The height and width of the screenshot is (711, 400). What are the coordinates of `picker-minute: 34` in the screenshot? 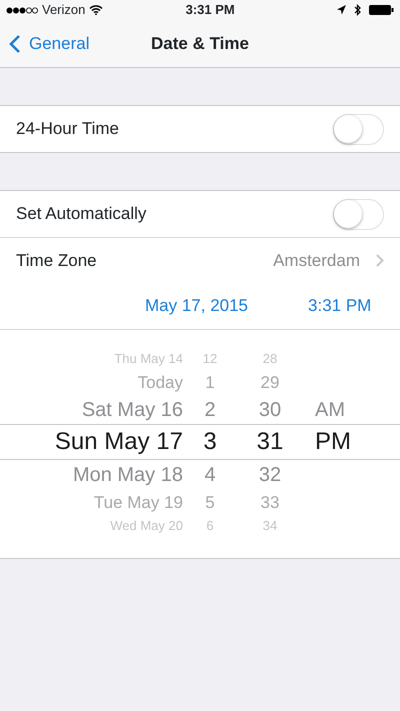 It's located at (270, 525).